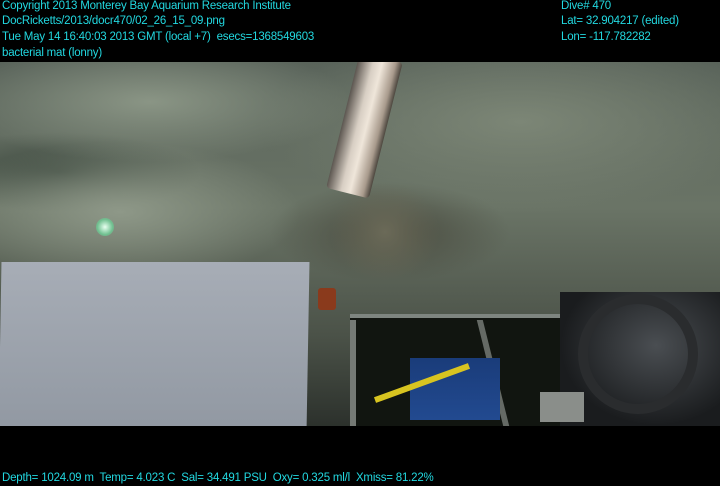  Describe the element at coordinates (562, 407) in the screenshot. I see `arm-block` at that location.